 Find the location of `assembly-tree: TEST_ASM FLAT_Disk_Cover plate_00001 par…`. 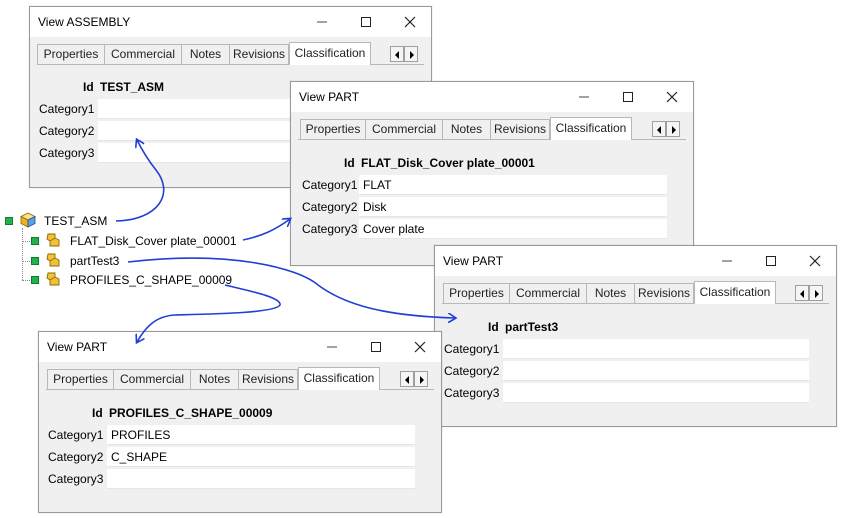

assembly-tree: TEST_ASM FLAT_Disk_Cover plate_00001 par… is located at coordinates (130, 250).